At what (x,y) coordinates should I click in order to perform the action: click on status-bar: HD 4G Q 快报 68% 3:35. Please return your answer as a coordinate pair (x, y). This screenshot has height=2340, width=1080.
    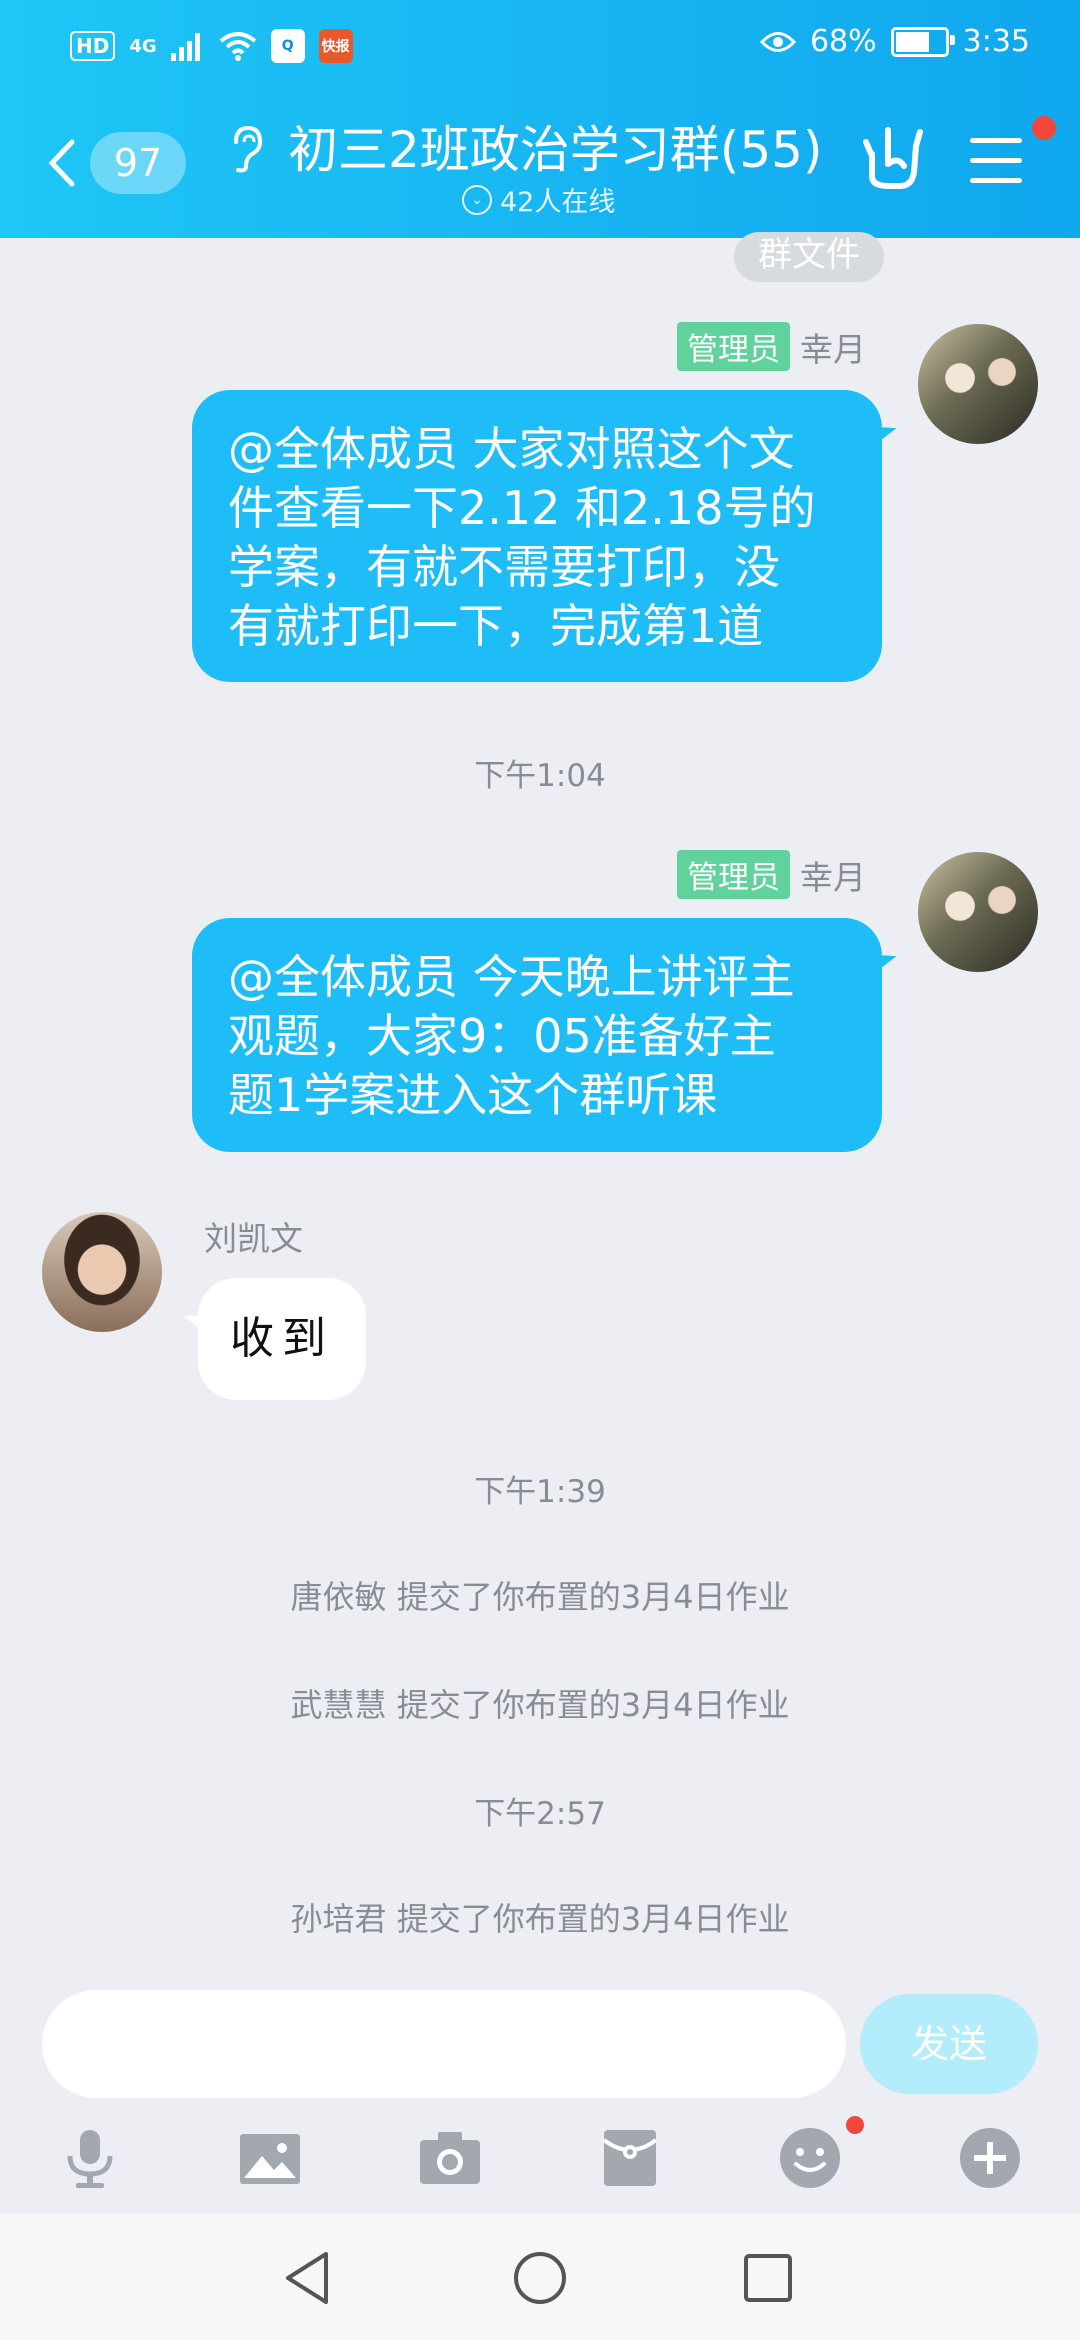
    Looking at the image, I should click on (540, 45).